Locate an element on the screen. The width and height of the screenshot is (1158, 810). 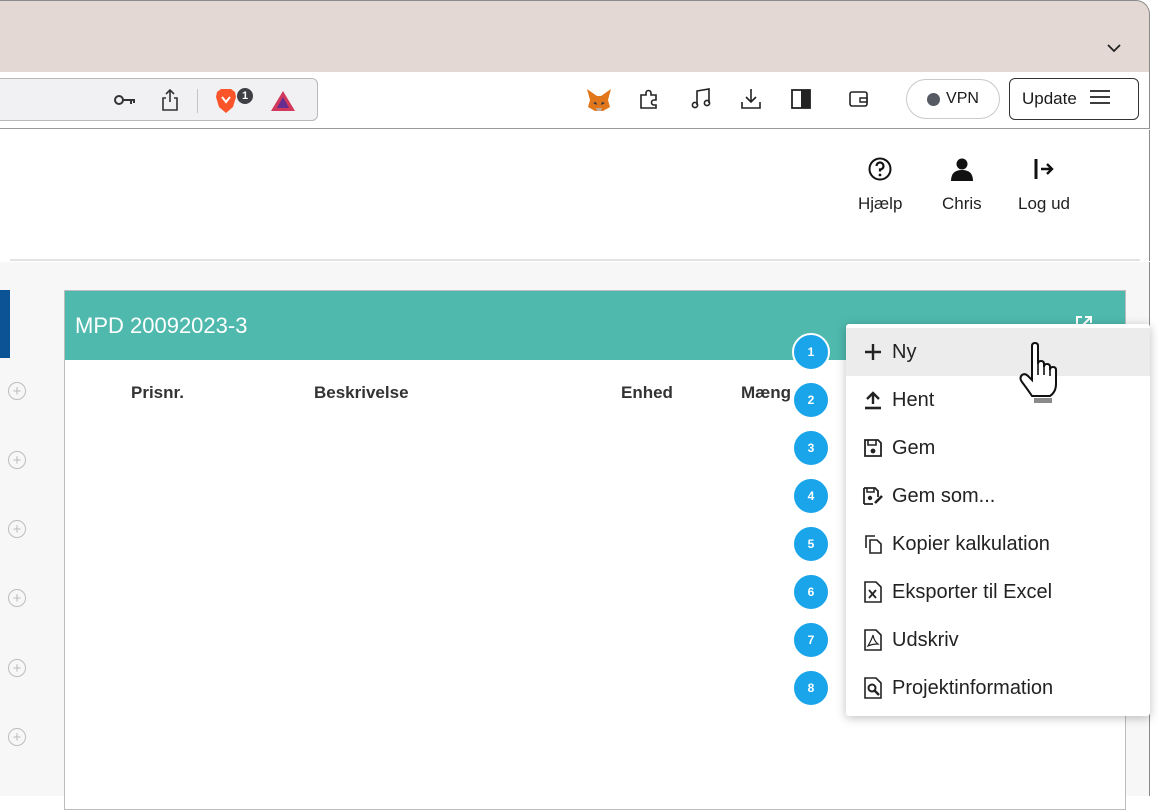
logout-button: Log ud is located at coordinates (1044, 185).